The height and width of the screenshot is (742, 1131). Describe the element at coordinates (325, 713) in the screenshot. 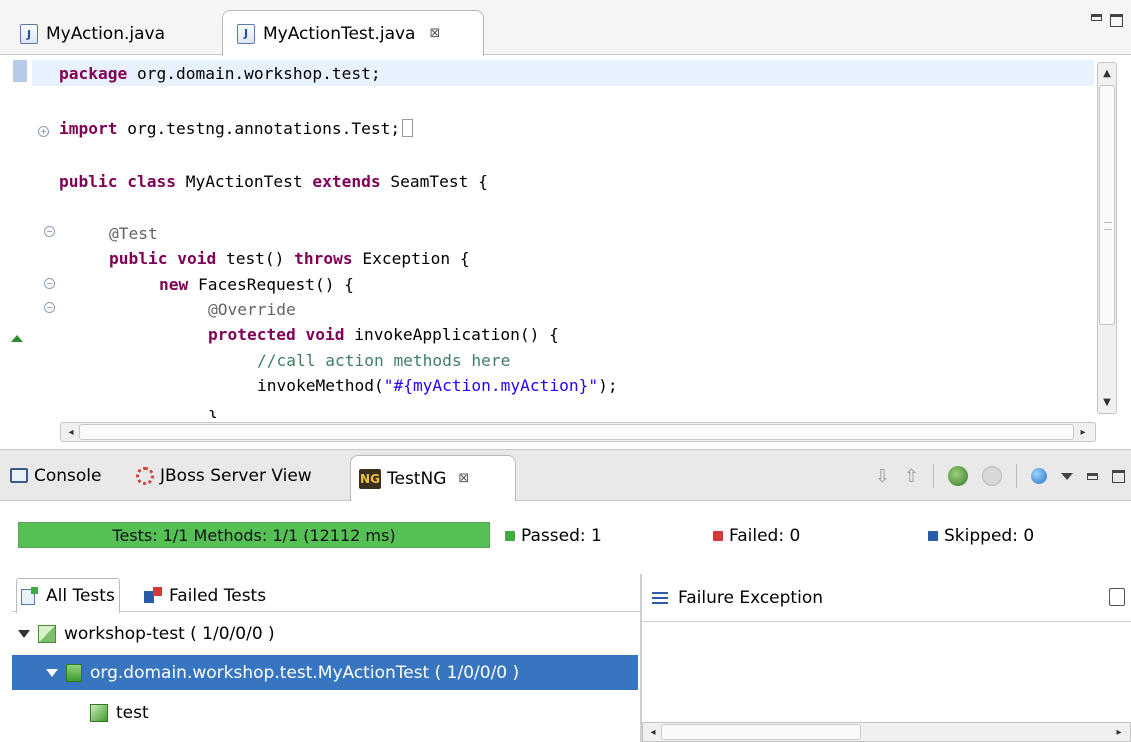

I see `tree-item-method: test` at that location.